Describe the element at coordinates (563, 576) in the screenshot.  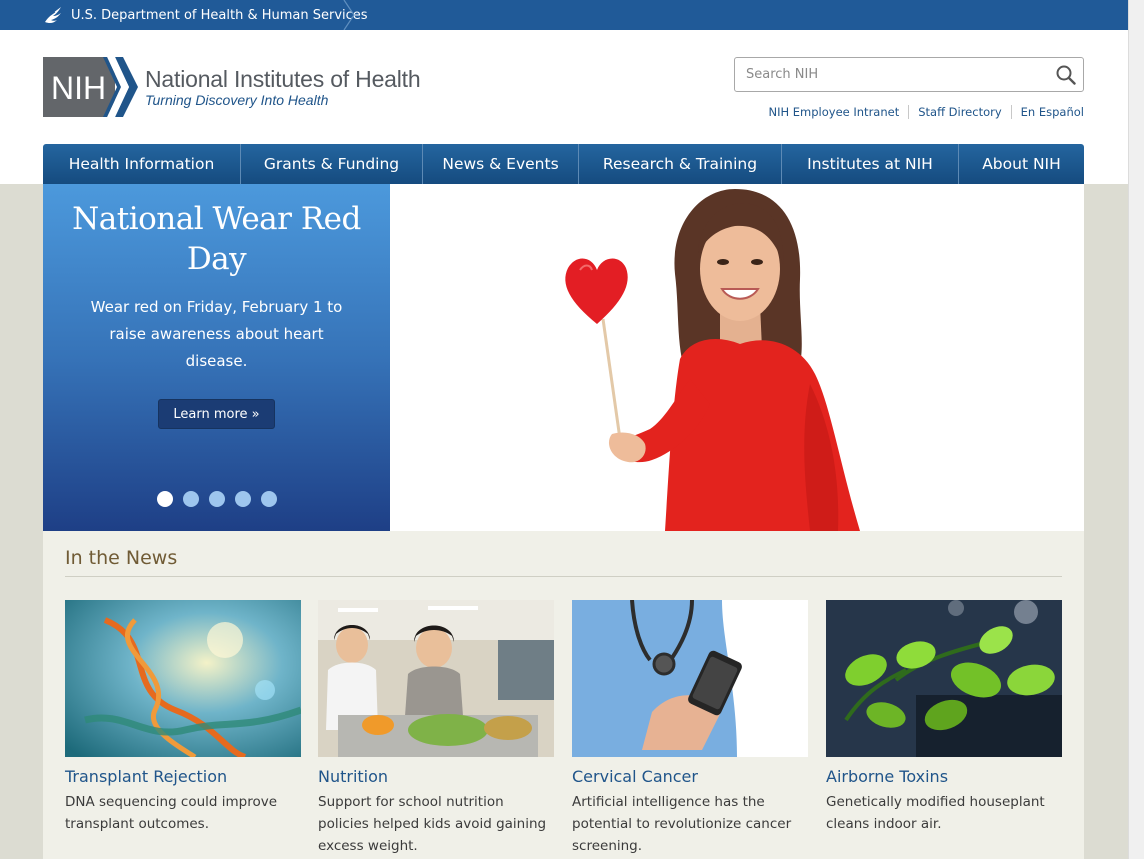
I see `news-divider` at that location.